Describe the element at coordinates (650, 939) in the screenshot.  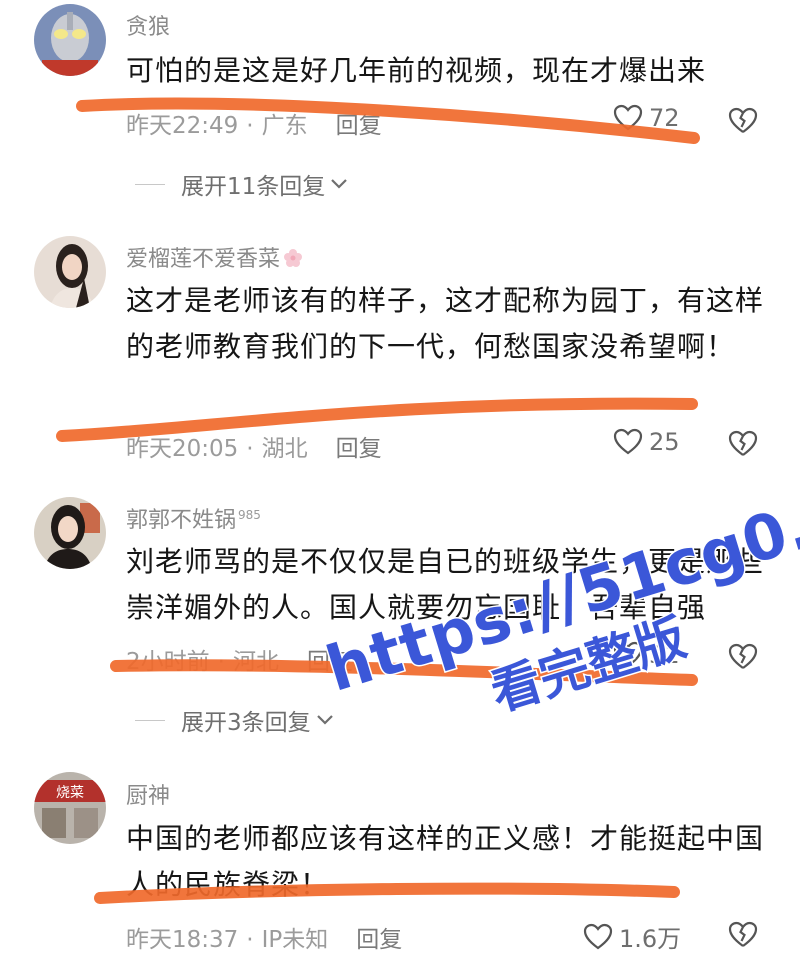
I see `like-count: 1.6万` at that location.